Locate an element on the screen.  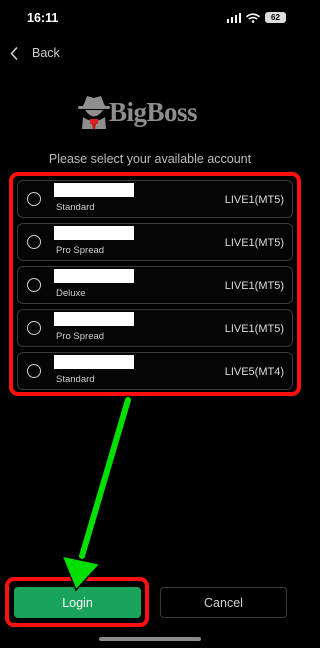
annotation-arrow-icon is located at coordinates (96, 493).